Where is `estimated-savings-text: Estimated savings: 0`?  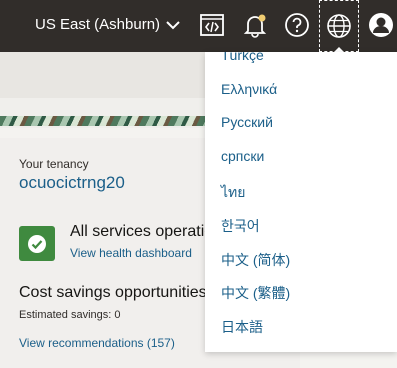
estimated-savings-text: Estimated savings: 0 is located at coordinates (70, 315).